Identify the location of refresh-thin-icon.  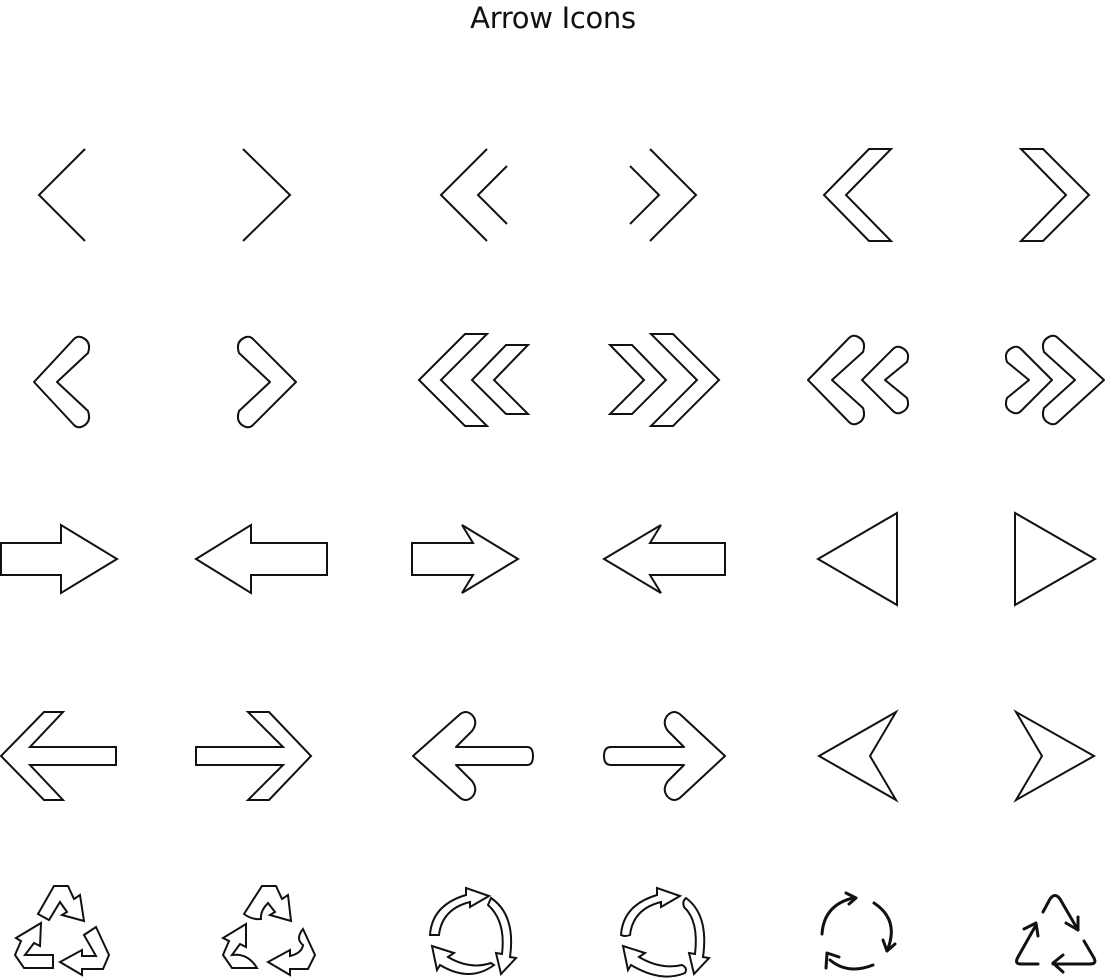
(858, 931).